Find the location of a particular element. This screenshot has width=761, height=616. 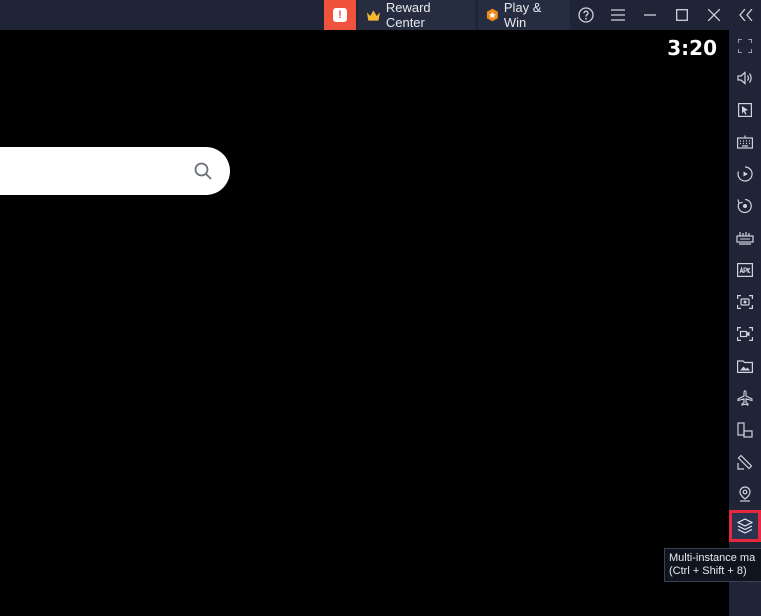

volume-button is located at coordinates (745, 78).